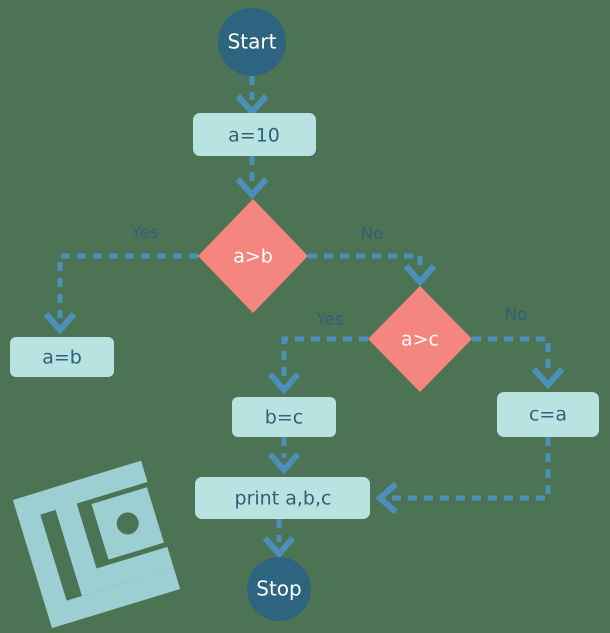  Describe the element at coordinates (284, 383) in the screenshot. I see `arrowhead-setbc` at that location.